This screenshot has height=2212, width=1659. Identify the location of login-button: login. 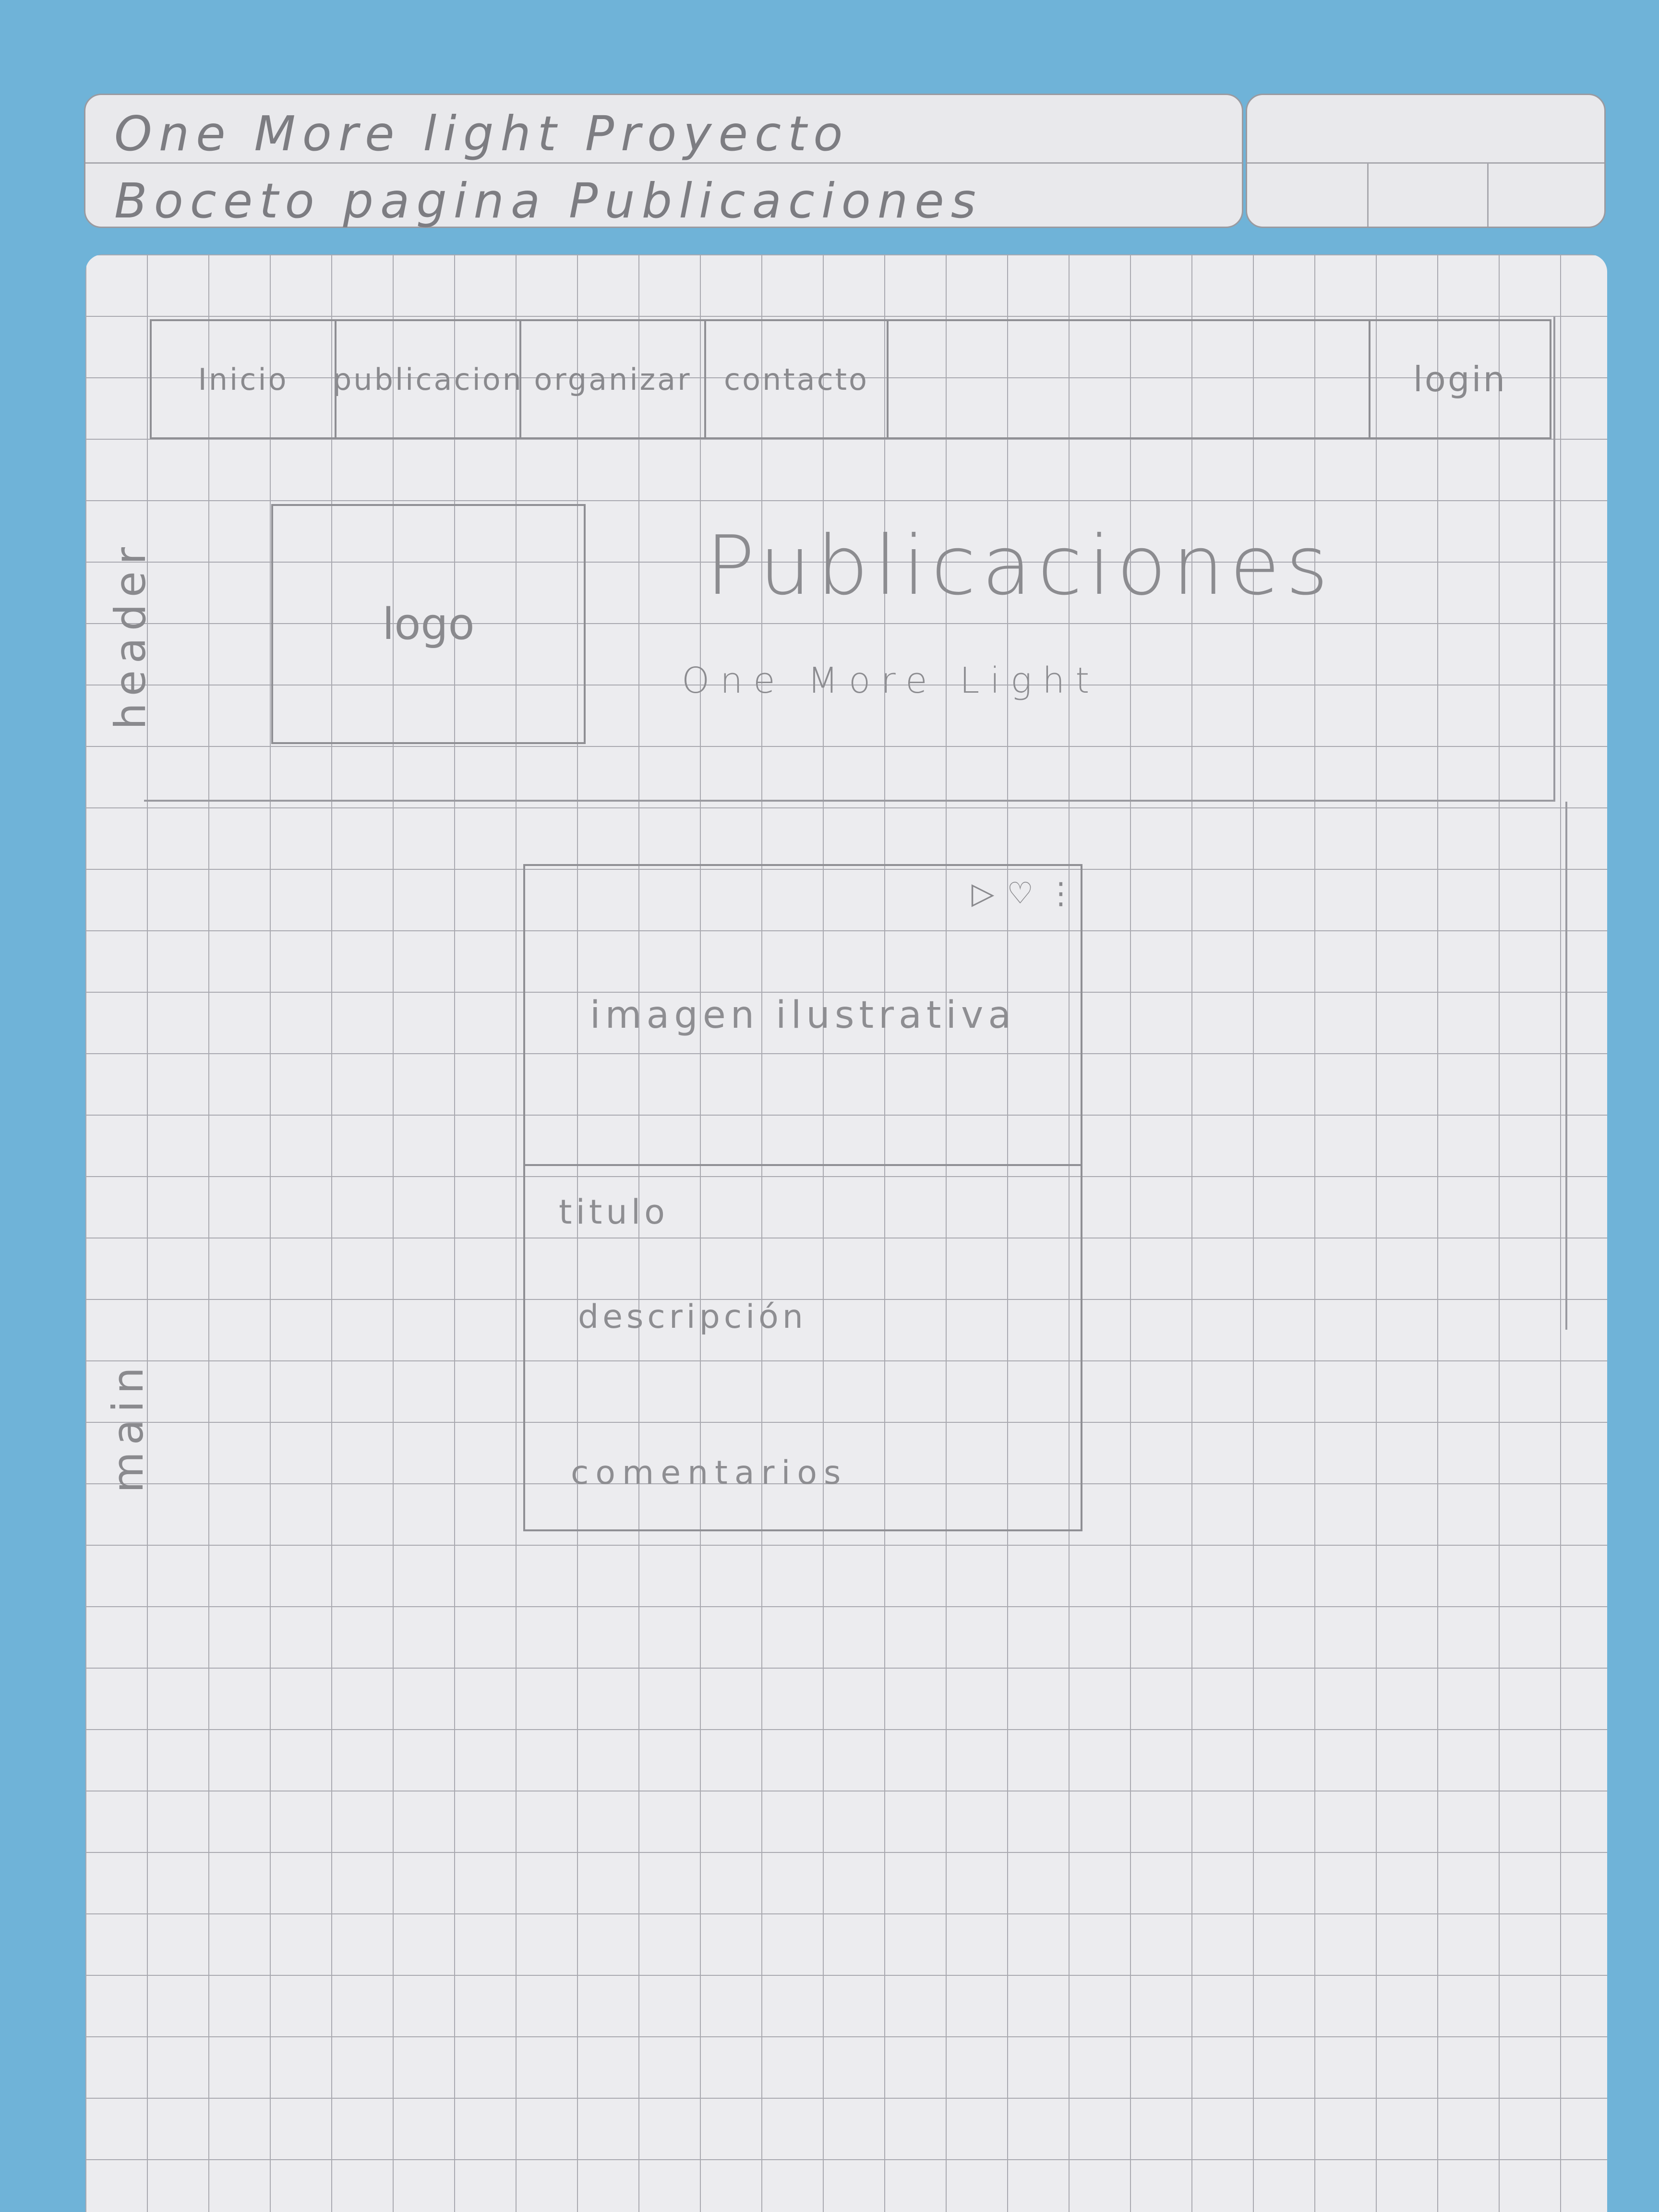
(1459, 379).